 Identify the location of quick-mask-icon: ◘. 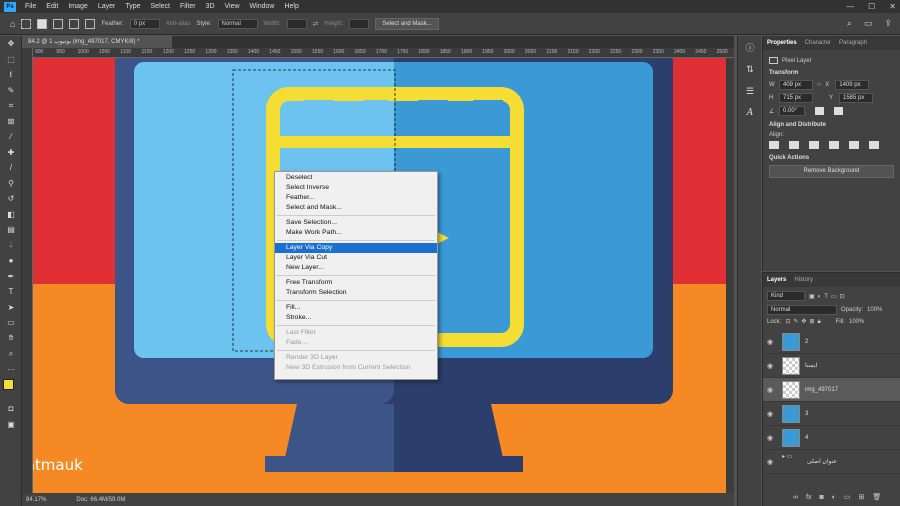
(11, 409).